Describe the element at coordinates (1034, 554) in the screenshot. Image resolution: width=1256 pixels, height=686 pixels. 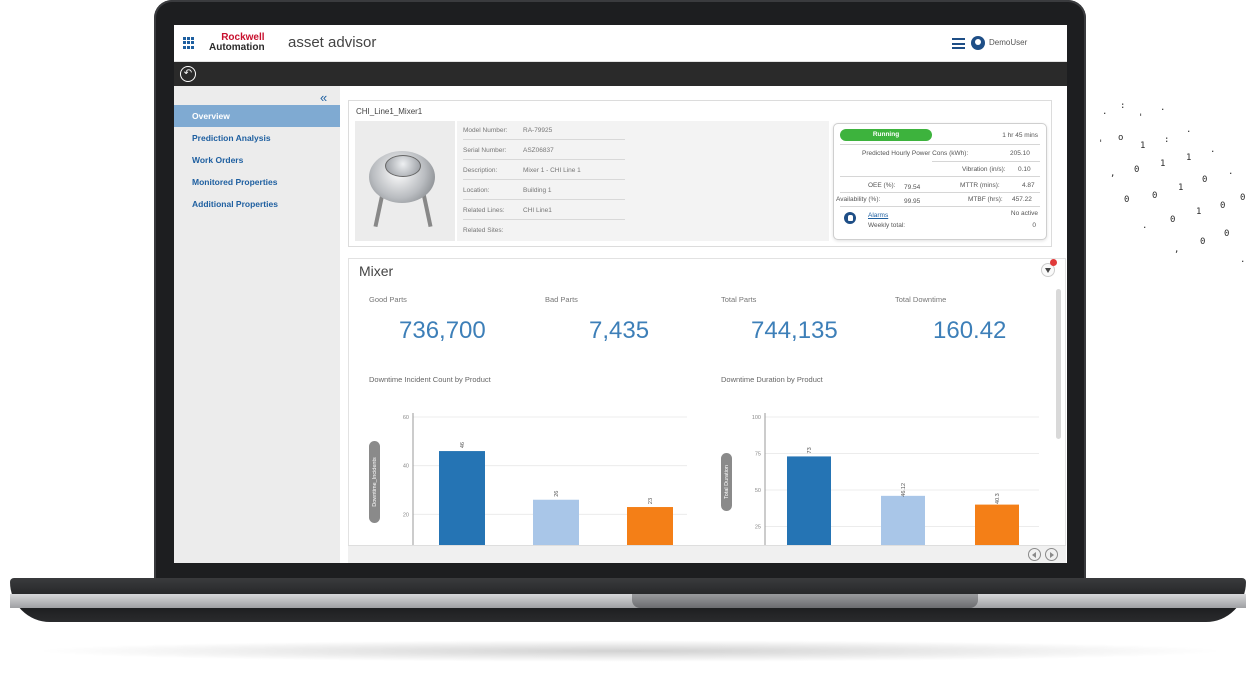
I see `previous-page-icon` at that location.